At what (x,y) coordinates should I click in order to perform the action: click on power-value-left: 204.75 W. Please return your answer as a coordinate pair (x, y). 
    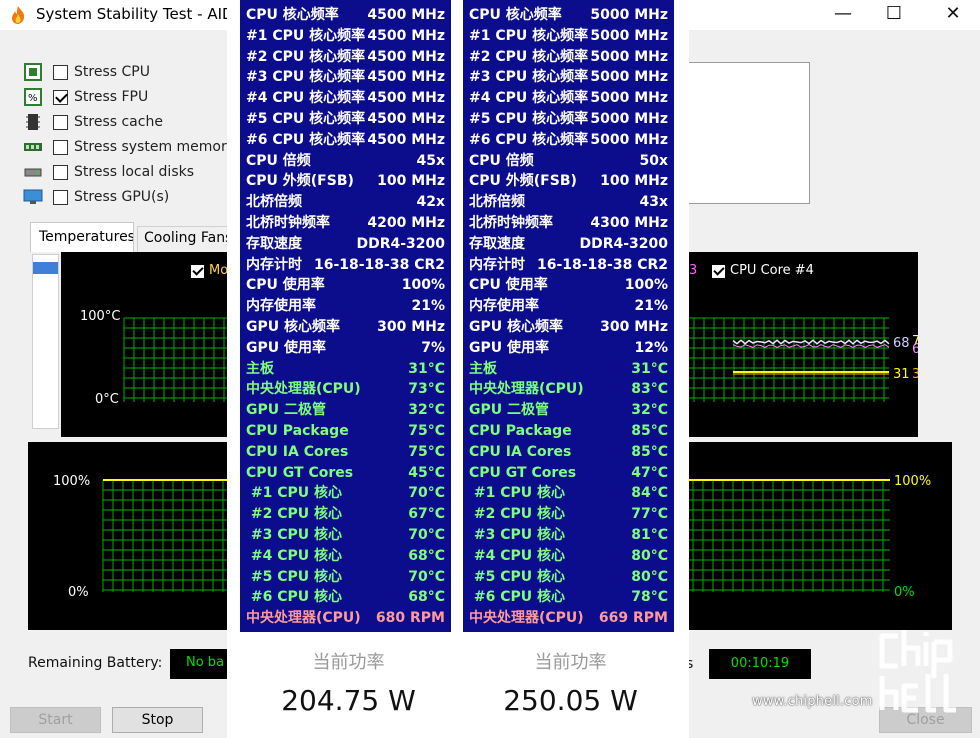
    Looking at the image, I should click on (348, 700).